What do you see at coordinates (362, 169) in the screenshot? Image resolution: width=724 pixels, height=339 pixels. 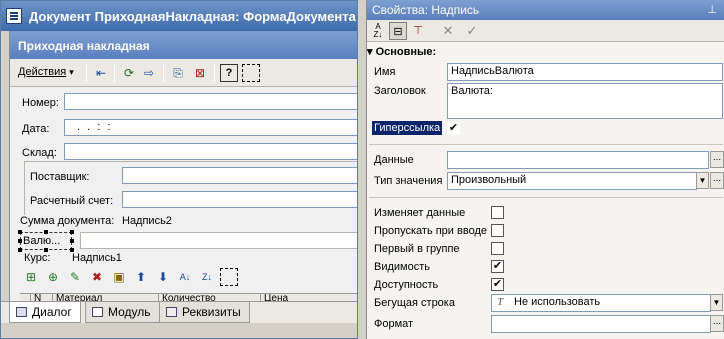 I see `window-divider` at bounding box center [362, 169].